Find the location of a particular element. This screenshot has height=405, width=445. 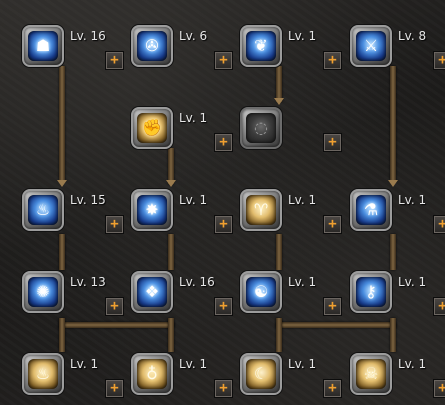

meditation-orb-icon: ☯ is located at coordinates (261, 292).